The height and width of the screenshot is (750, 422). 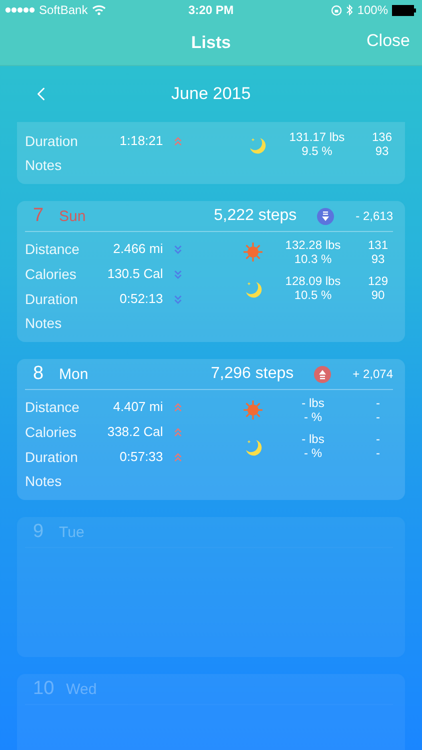 I want to click on metric-value: 0:52:13, so click(x=140, y=298).